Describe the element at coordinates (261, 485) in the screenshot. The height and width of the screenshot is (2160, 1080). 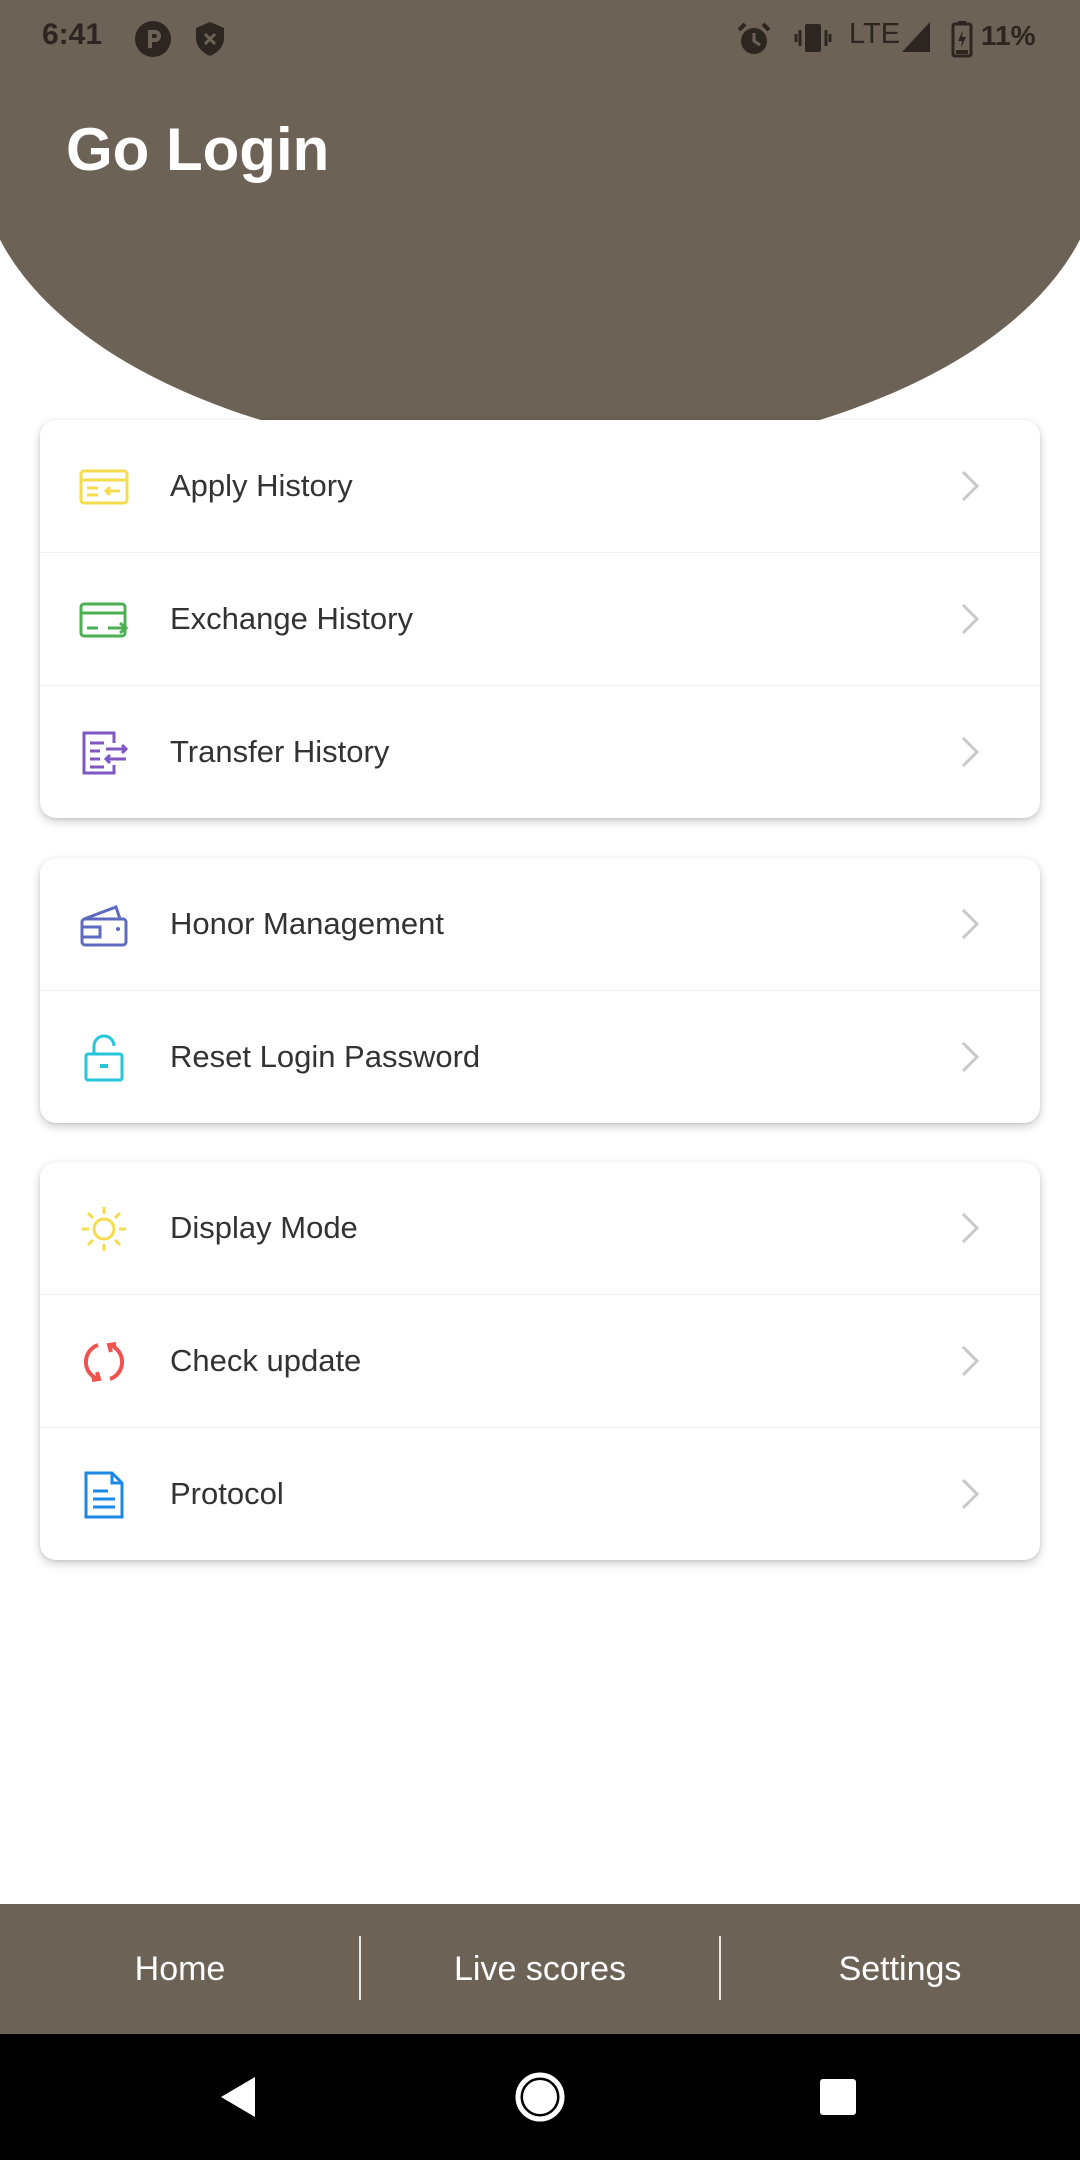
I see `menu-item-label: Apply History` at that location.